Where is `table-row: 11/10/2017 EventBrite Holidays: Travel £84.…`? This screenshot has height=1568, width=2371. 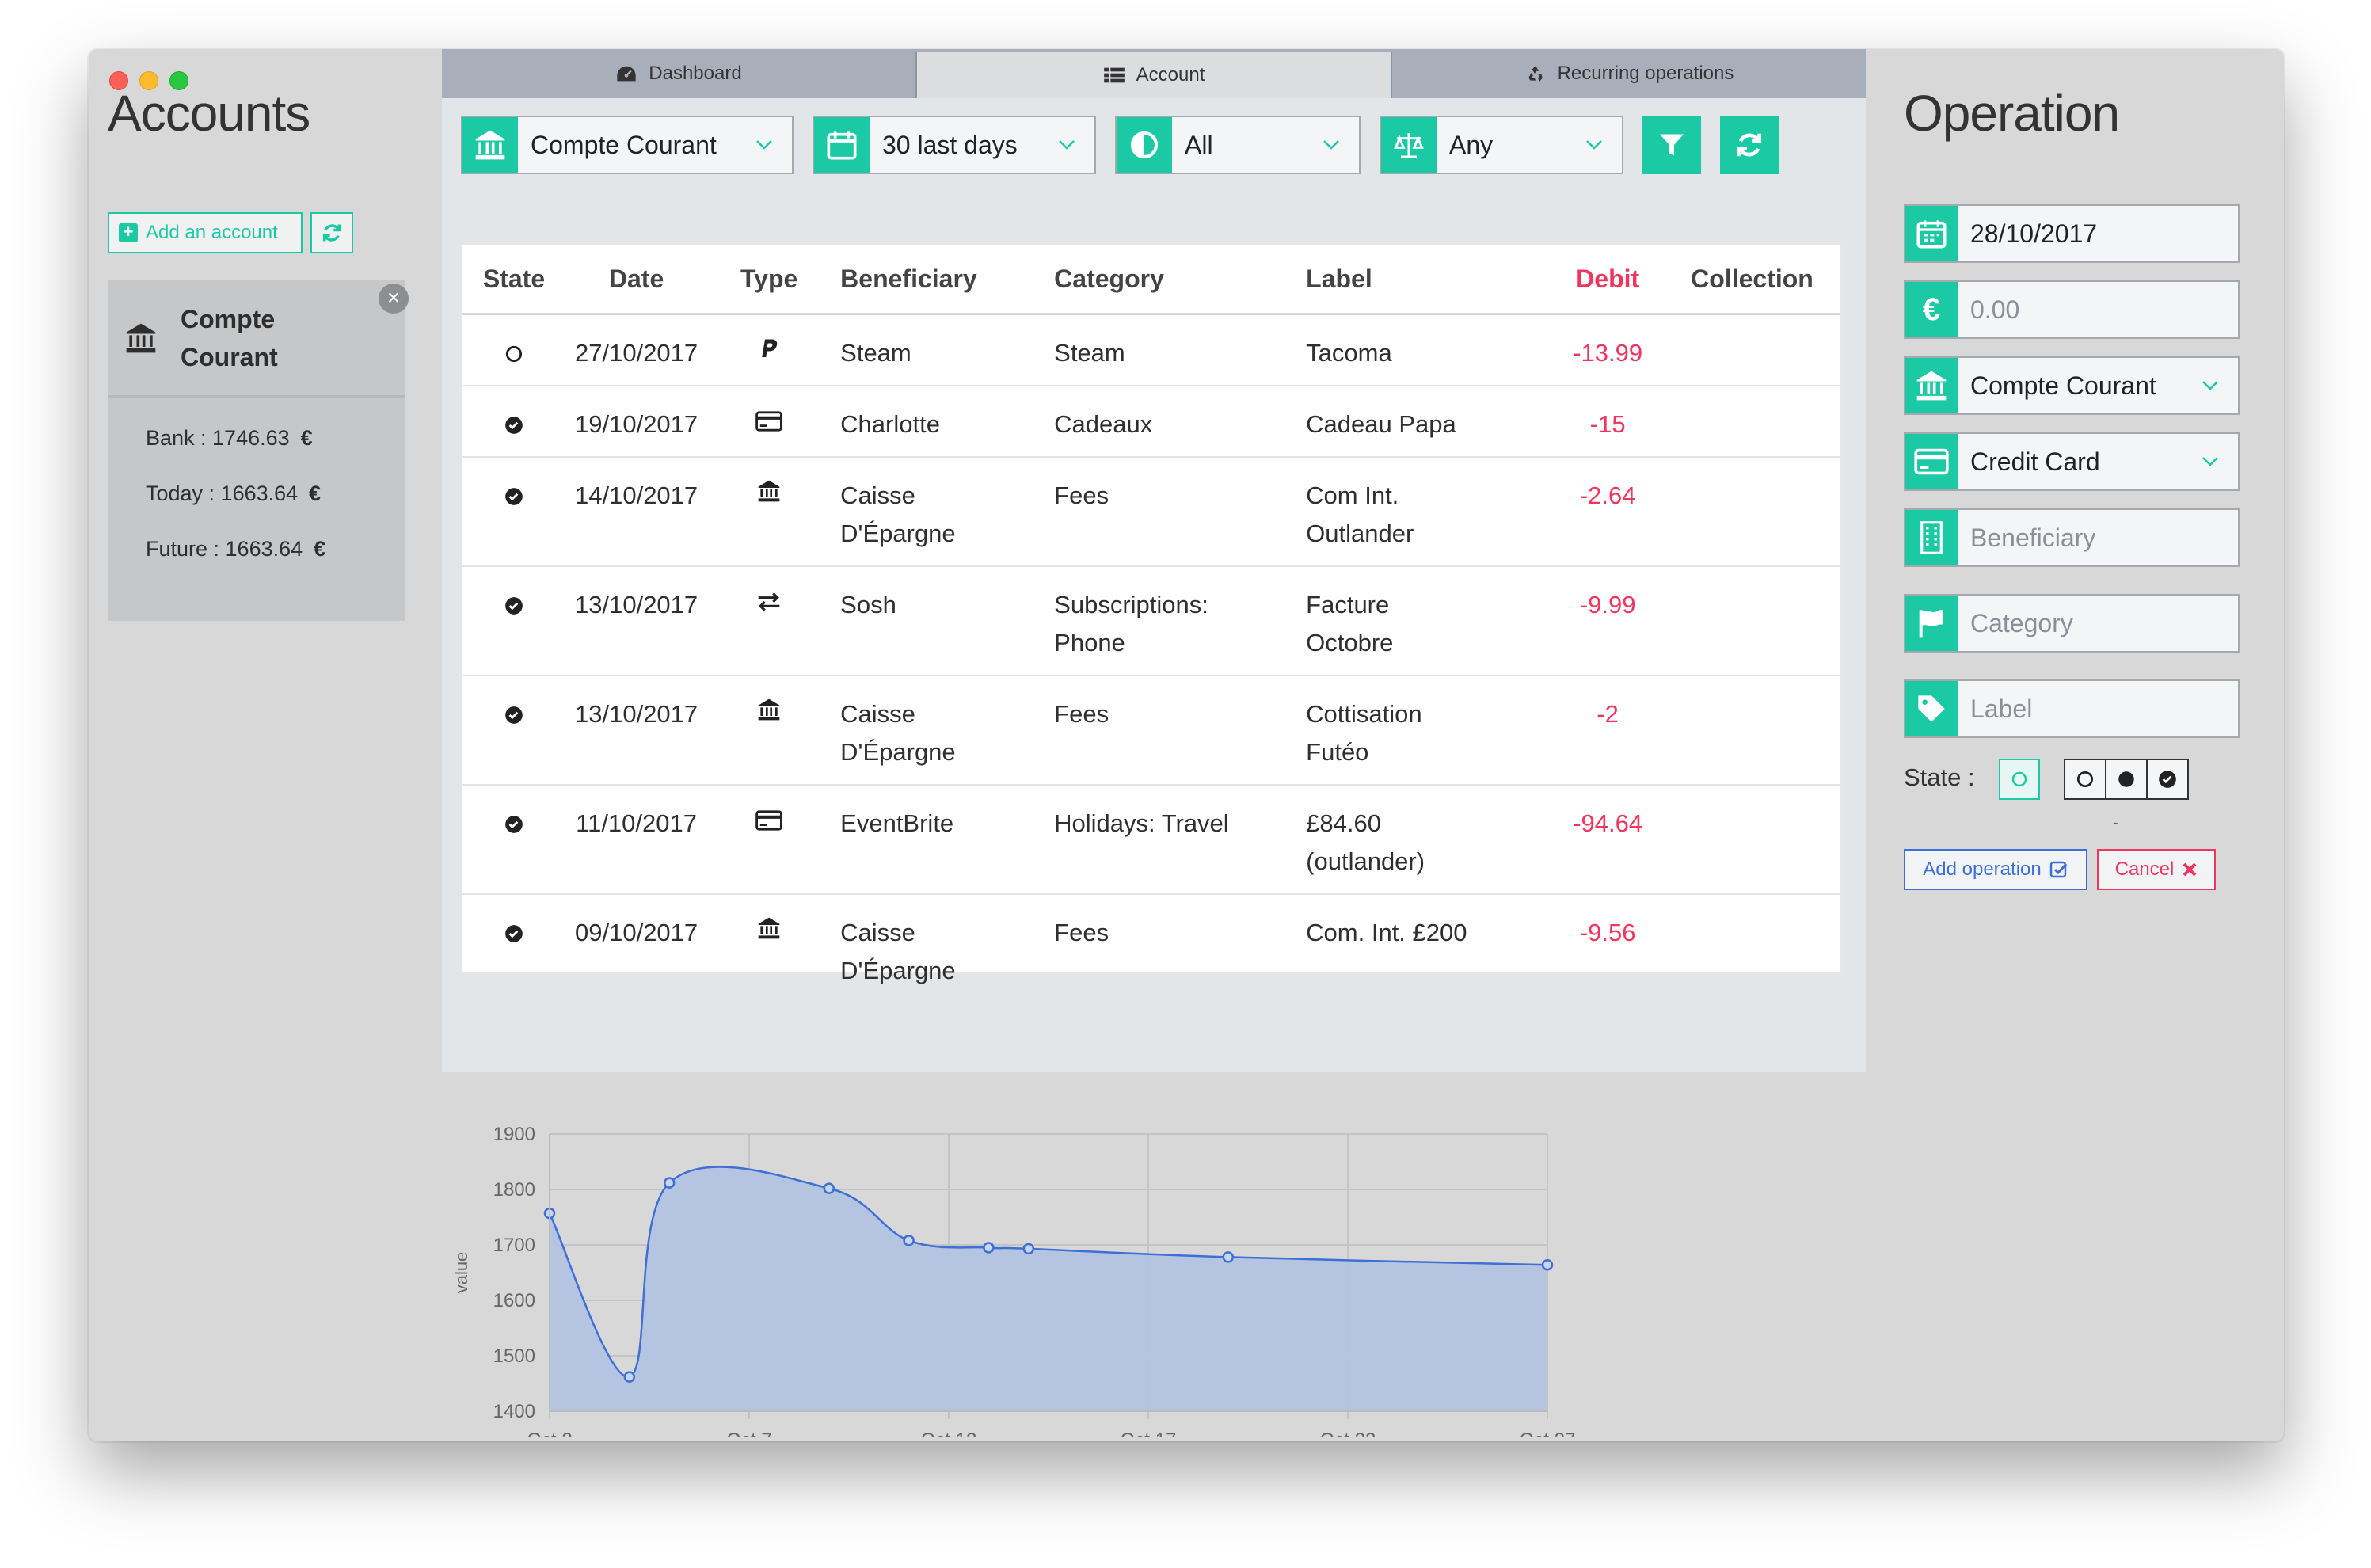
table-row: 11/10/2017 EventBrite Holidays: Travel £84.… is located at coordinates (1151, 839).